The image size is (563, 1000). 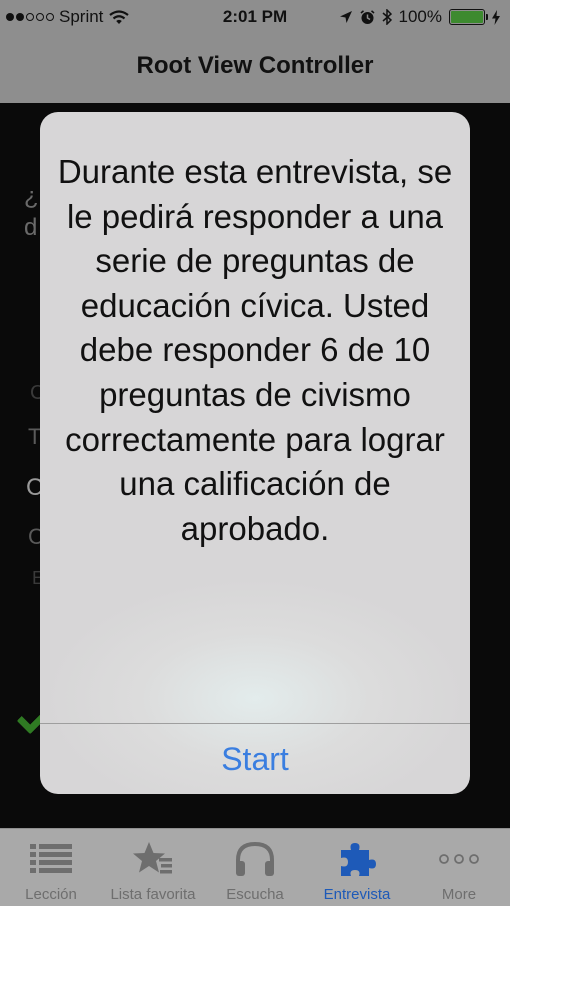 I want to click on tab-label: Lección, so click(x=51, y=894).